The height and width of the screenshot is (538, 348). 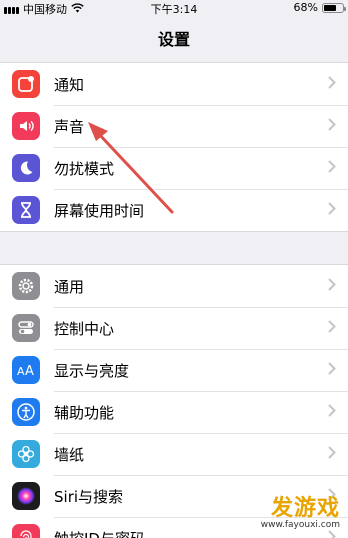 I want to click on fingerprint-icon, so click(x=26, y=531).